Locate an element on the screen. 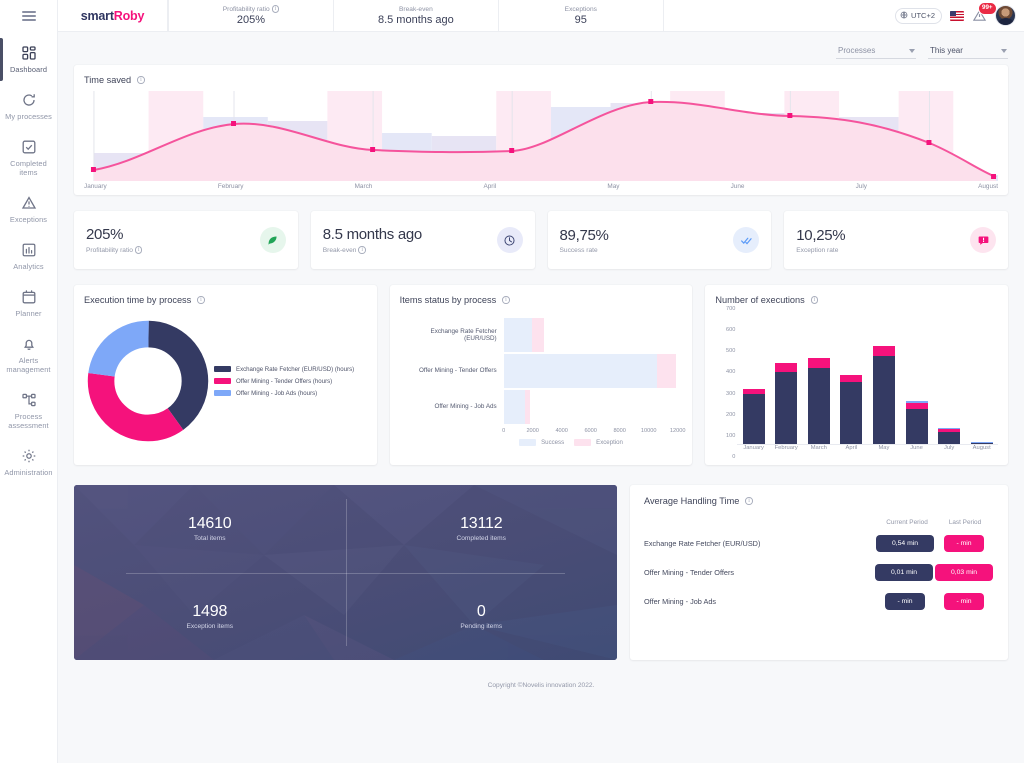 This screenshot has height=763, width=1024. legend-item: Exchange Rate Fetcher (EUR/USD) (hours) is located at coordinates (284, 369).